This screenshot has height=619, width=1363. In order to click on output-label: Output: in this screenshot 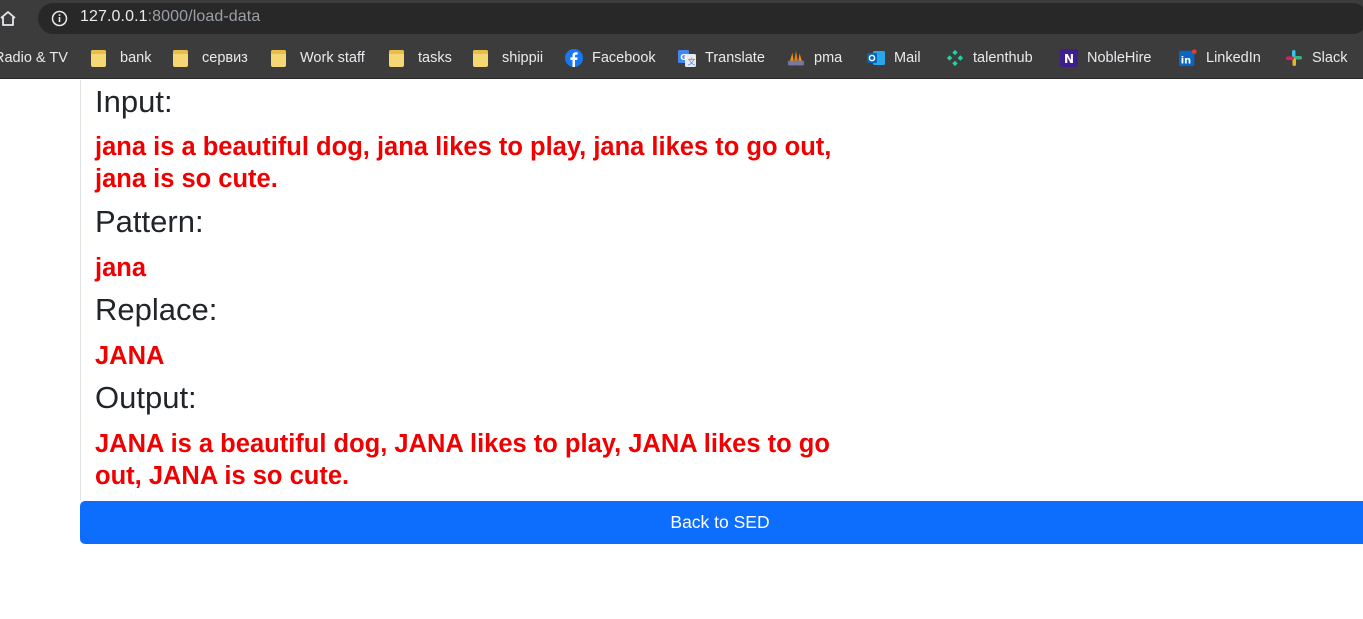, I will do `click(146, 397)`.